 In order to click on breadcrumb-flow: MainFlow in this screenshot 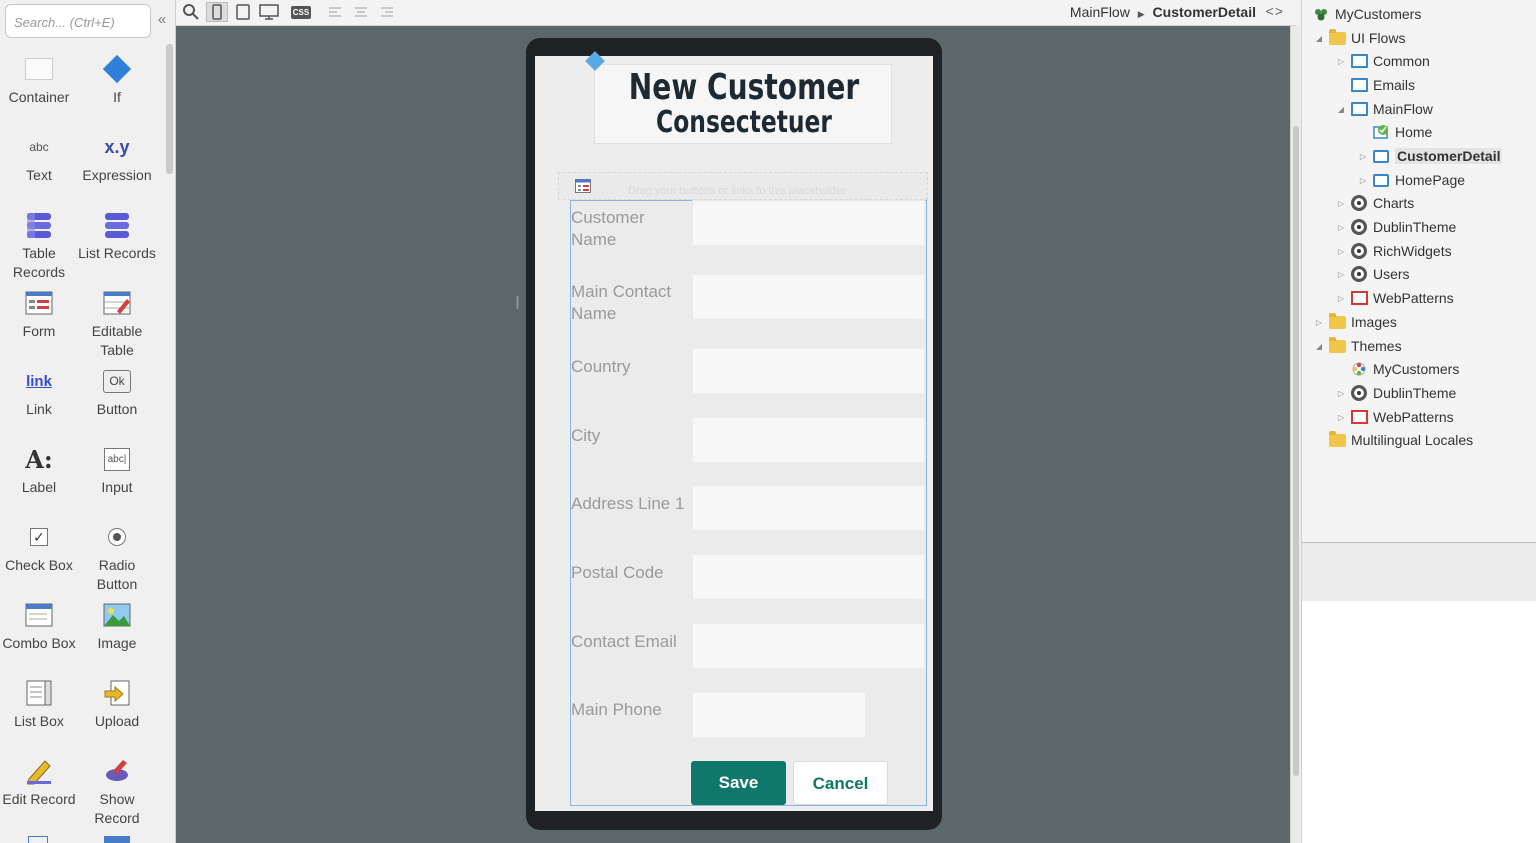, I will do `click(1100, 12)`.